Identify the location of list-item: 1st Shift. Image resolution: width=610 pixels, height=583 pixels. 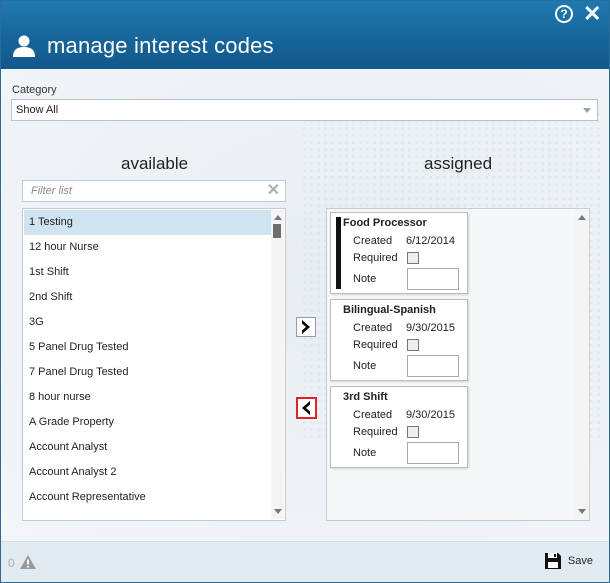
(148, 272).